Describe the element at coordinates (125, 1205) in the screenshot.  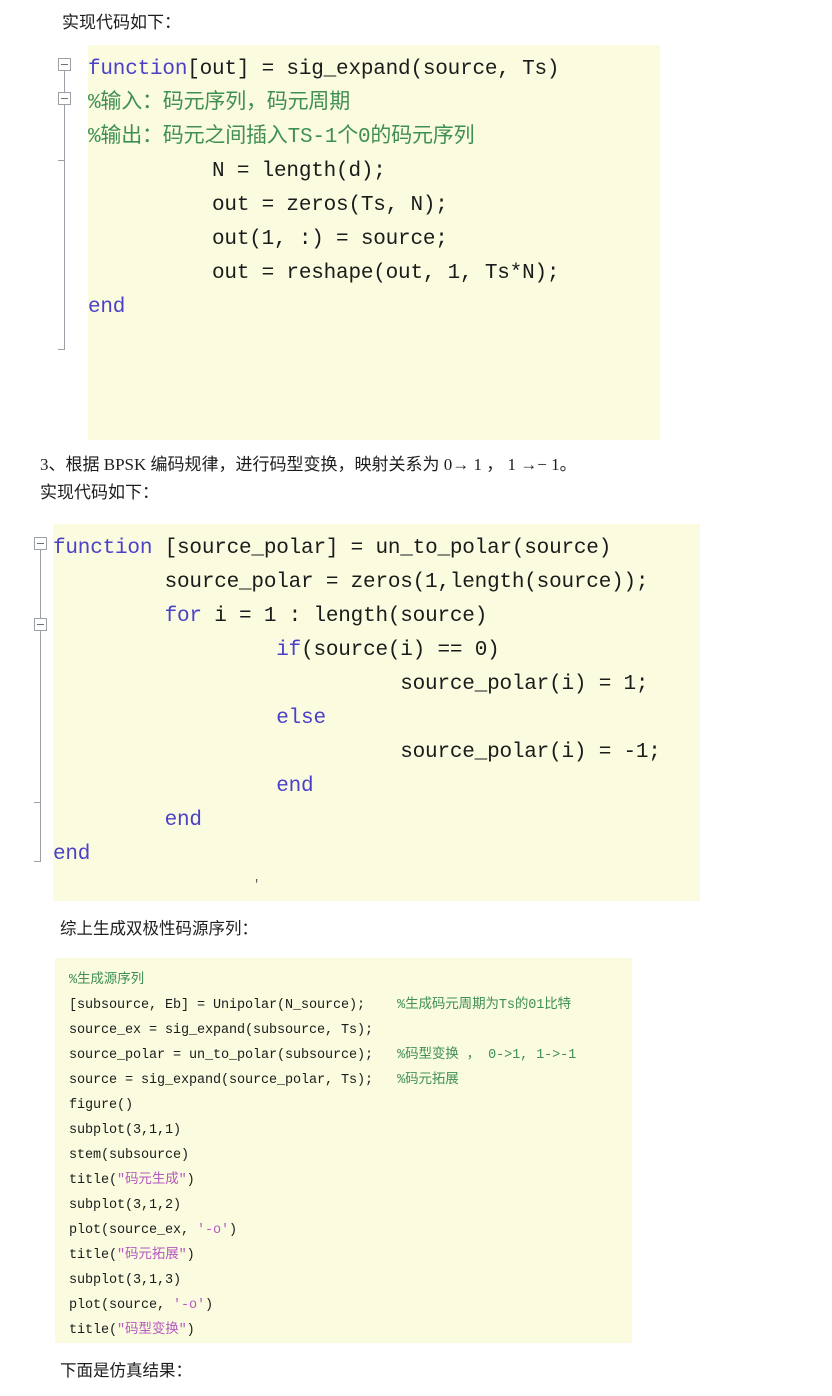
I see `code-token-pl: subplot(3,1,2)` at that location.